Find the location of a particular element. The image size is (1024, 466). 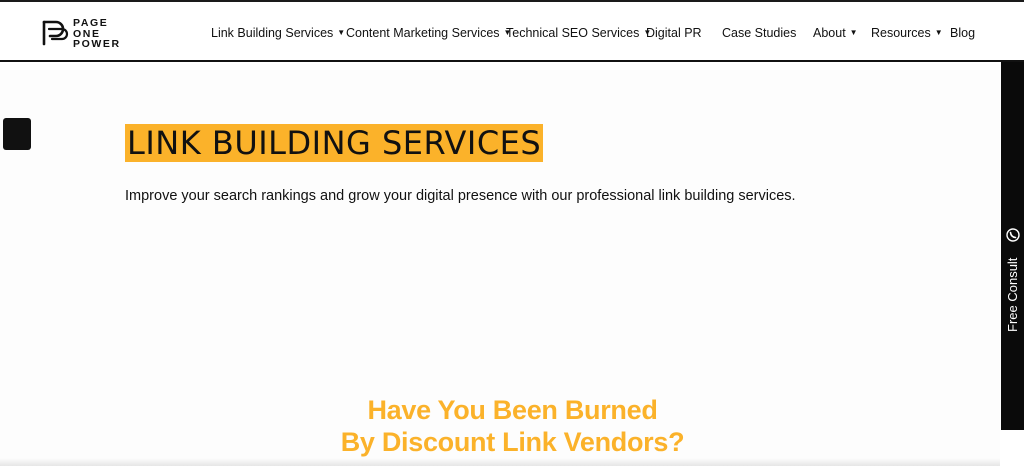

accessibility-toggle-tab is located at coordinates (17, 134).